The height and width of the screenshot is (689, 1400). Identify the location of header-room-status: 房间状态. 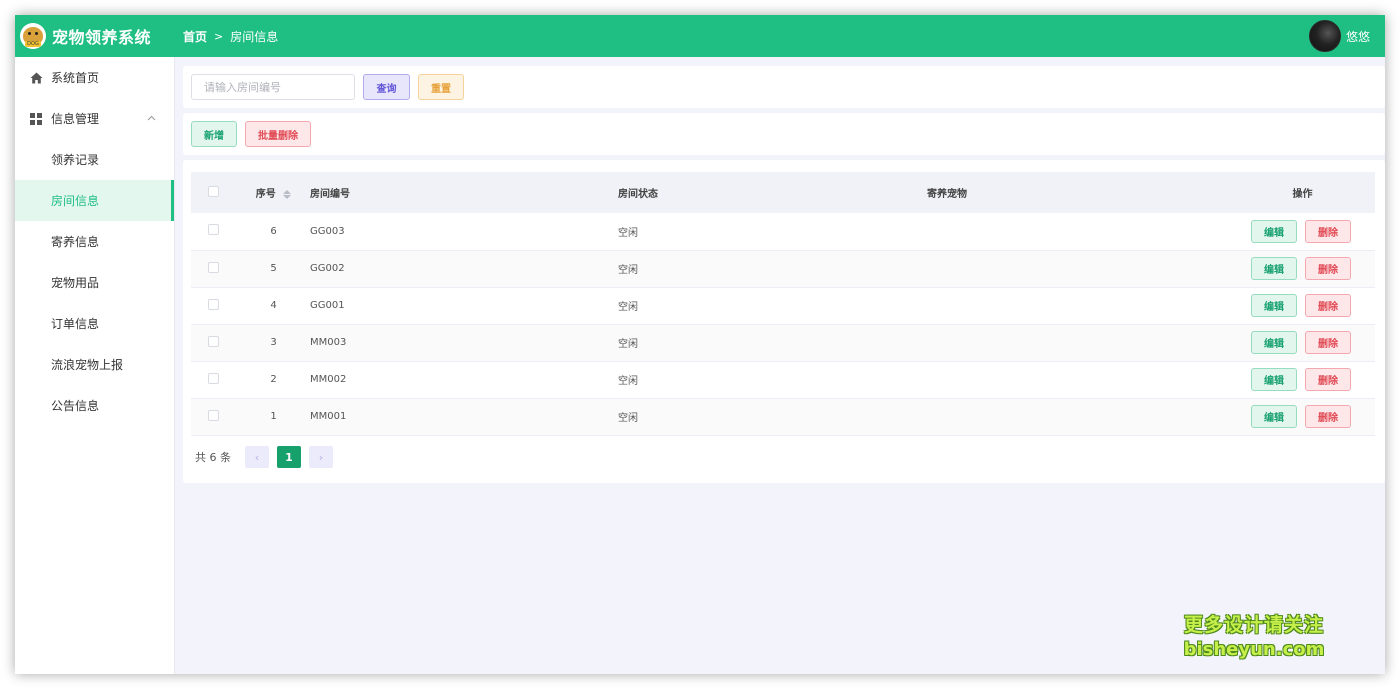
(638, 194).